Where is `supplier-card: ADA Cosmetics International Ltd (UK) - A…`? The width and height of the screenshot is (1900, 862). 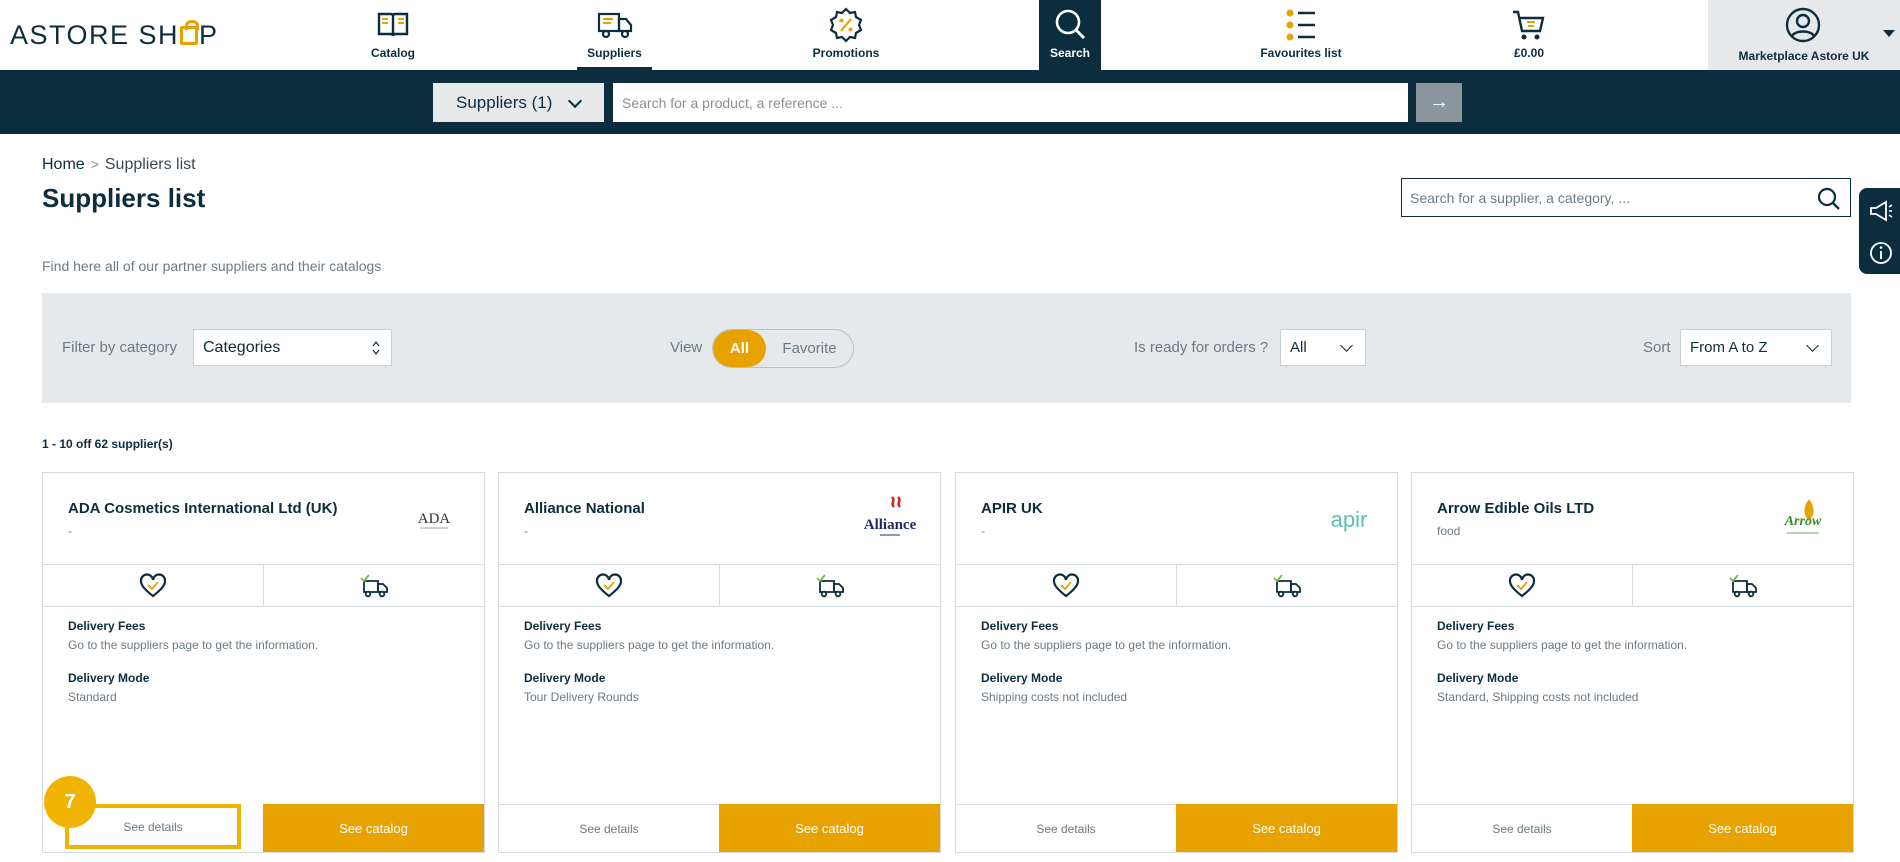 supplier-card: ADA Cosmetics International Ltd (UK) - A… is located at coordinates (263, 662).